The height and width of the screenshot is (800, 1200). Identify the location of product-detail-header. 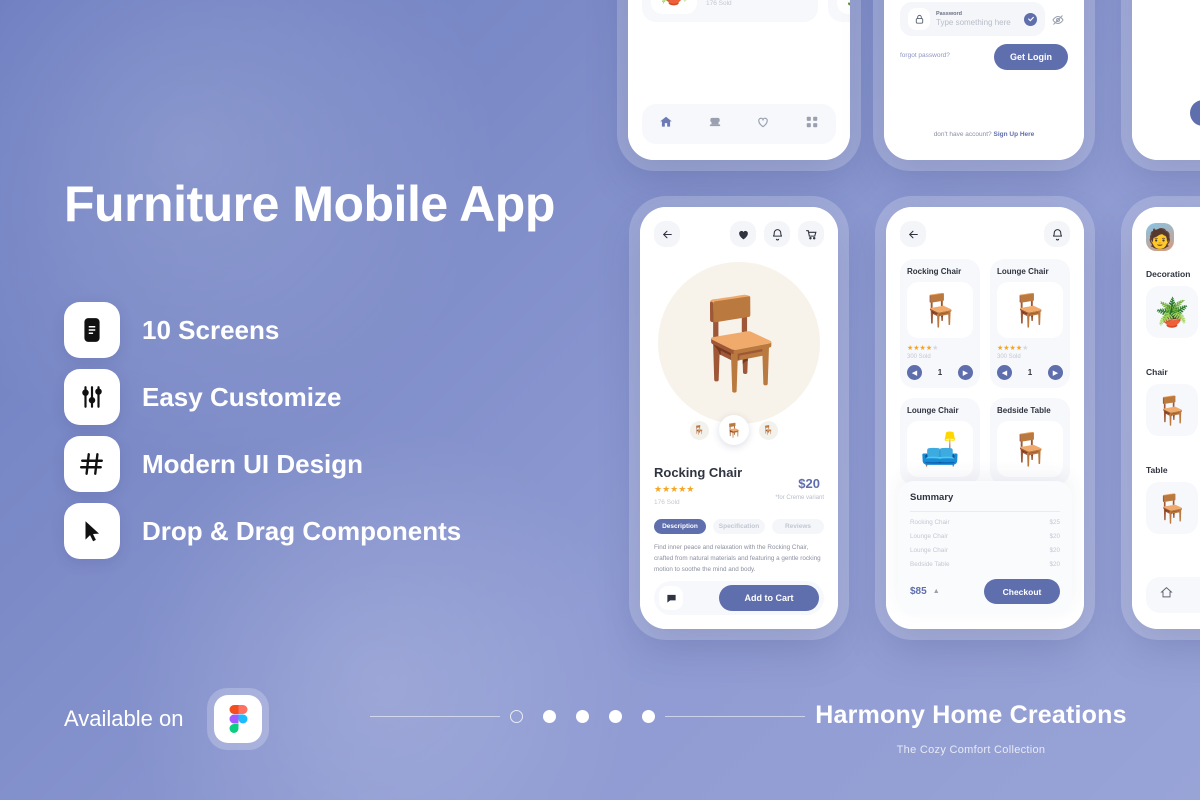
(739, 234).